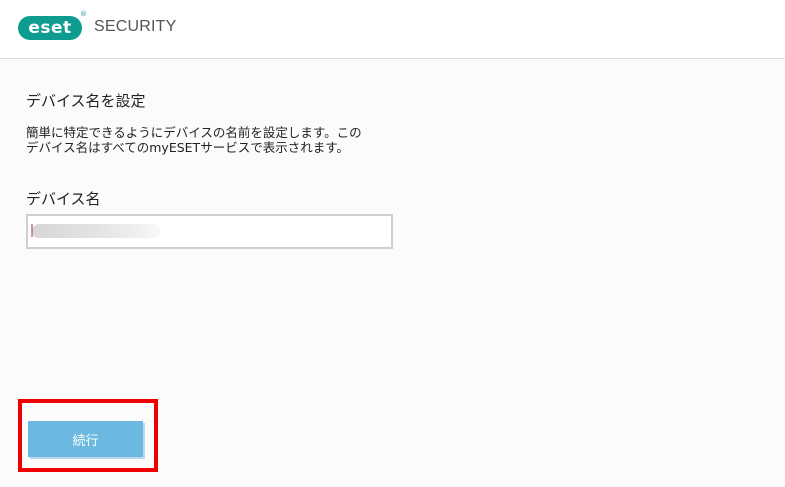 This screenshot has height=487, width=785. Describe the element at coordinates (194, 132) in the screenshot. I see `description-line-1: 簡単に特定できるようにデバイスの名前を設定します。この` at that location.